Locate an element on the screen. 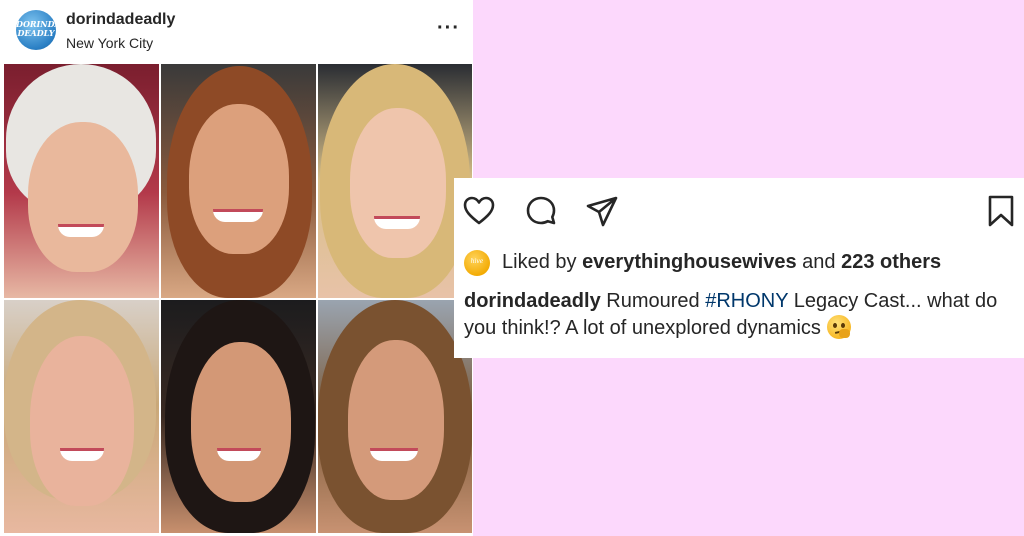 The height and width of the screenshot is (536, 1024). bookmark-icon is located at coordinates (1001, 211).